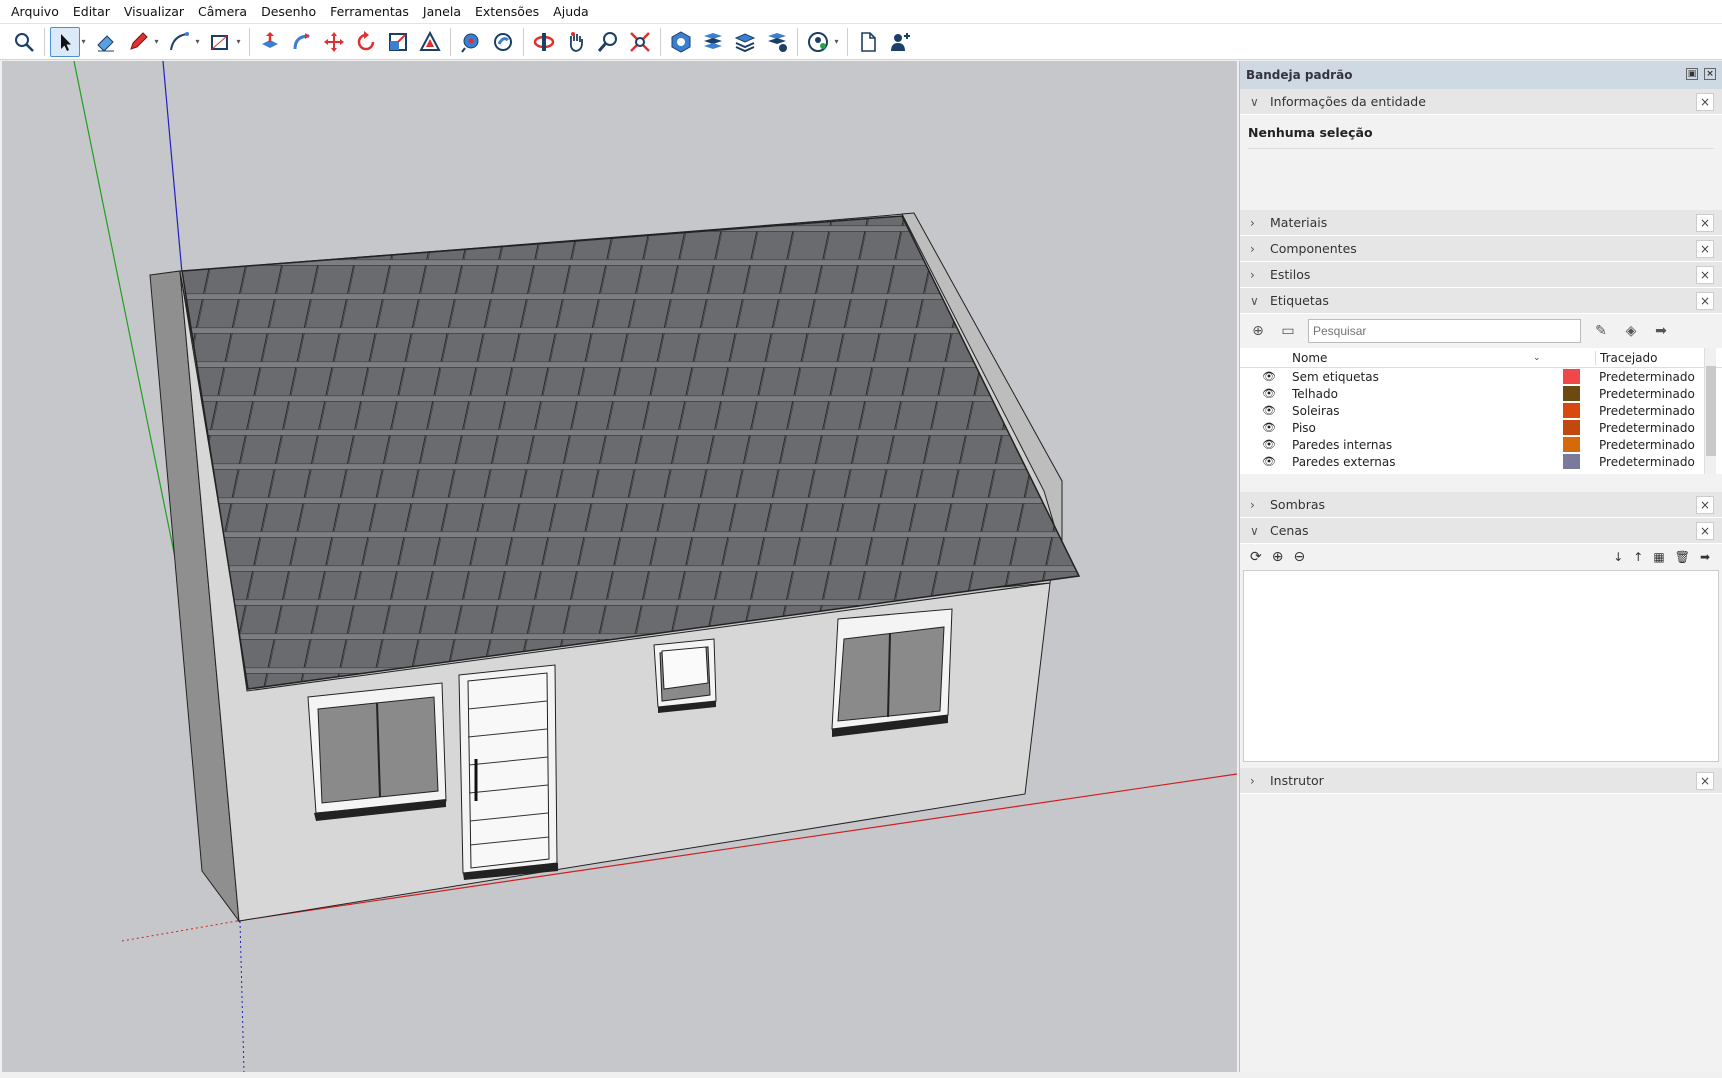  What do you see at coordinates (1444, 331) in the screenshot?
I see `tags-search-input` at bounding box center [1444, 331].